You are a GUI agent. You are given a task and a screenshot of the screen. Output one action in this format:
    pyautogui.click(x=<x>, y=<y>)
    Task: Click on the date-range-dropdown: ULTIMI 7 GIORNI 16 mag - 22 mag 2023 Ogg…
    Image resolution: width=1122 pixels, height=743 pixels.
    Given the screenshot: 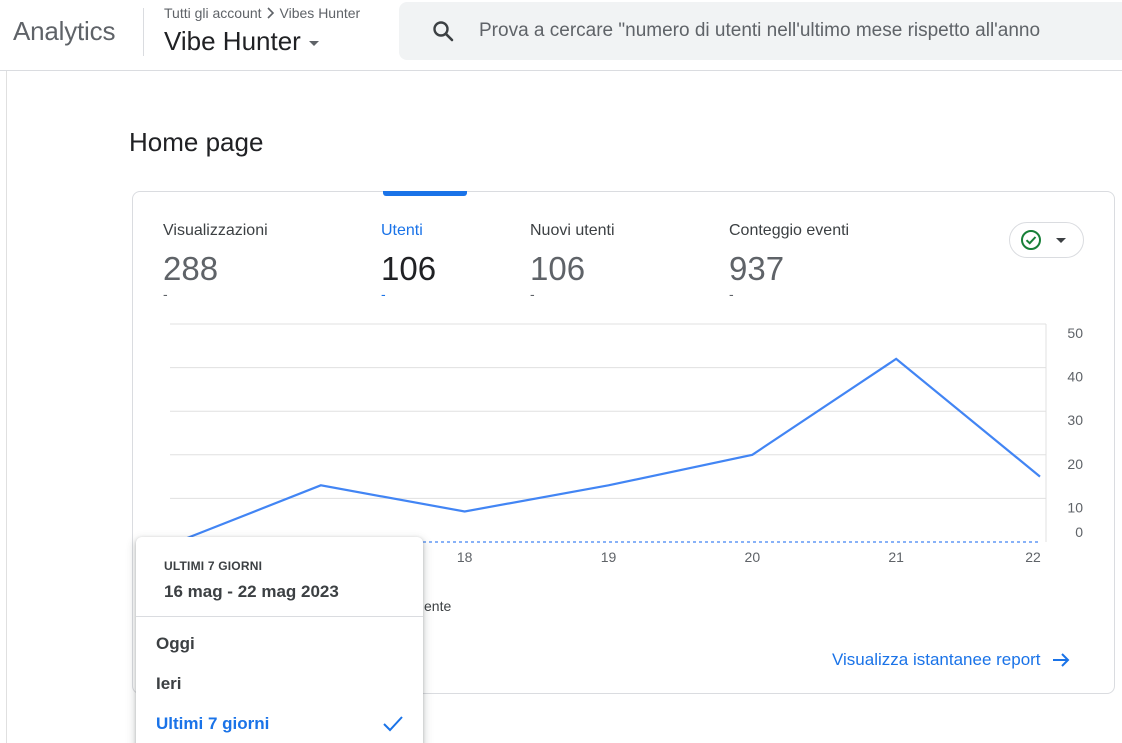 What is the action you would take?
    pyautogui.click(x=279, y=640)
    